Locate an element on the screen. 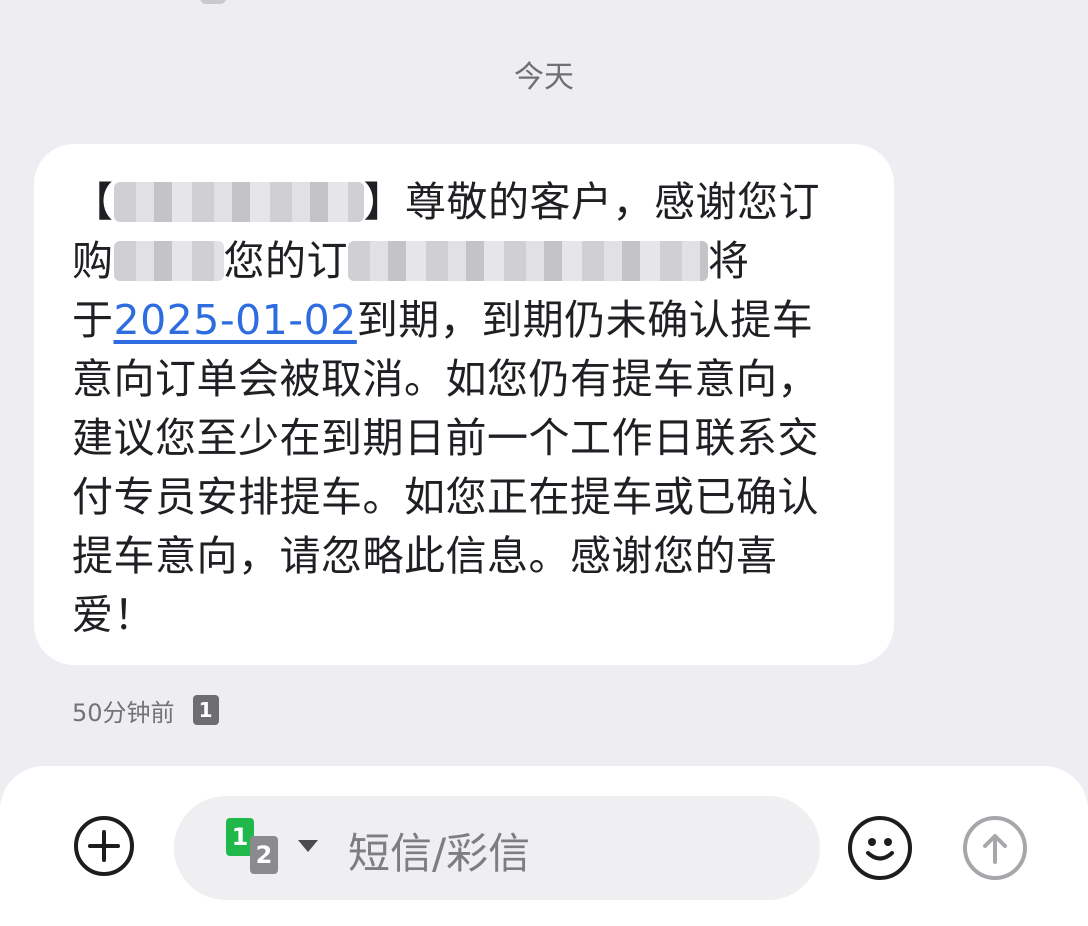 This screenshot has width=1088, height=926. send-button is located at coordinates (995, 848).